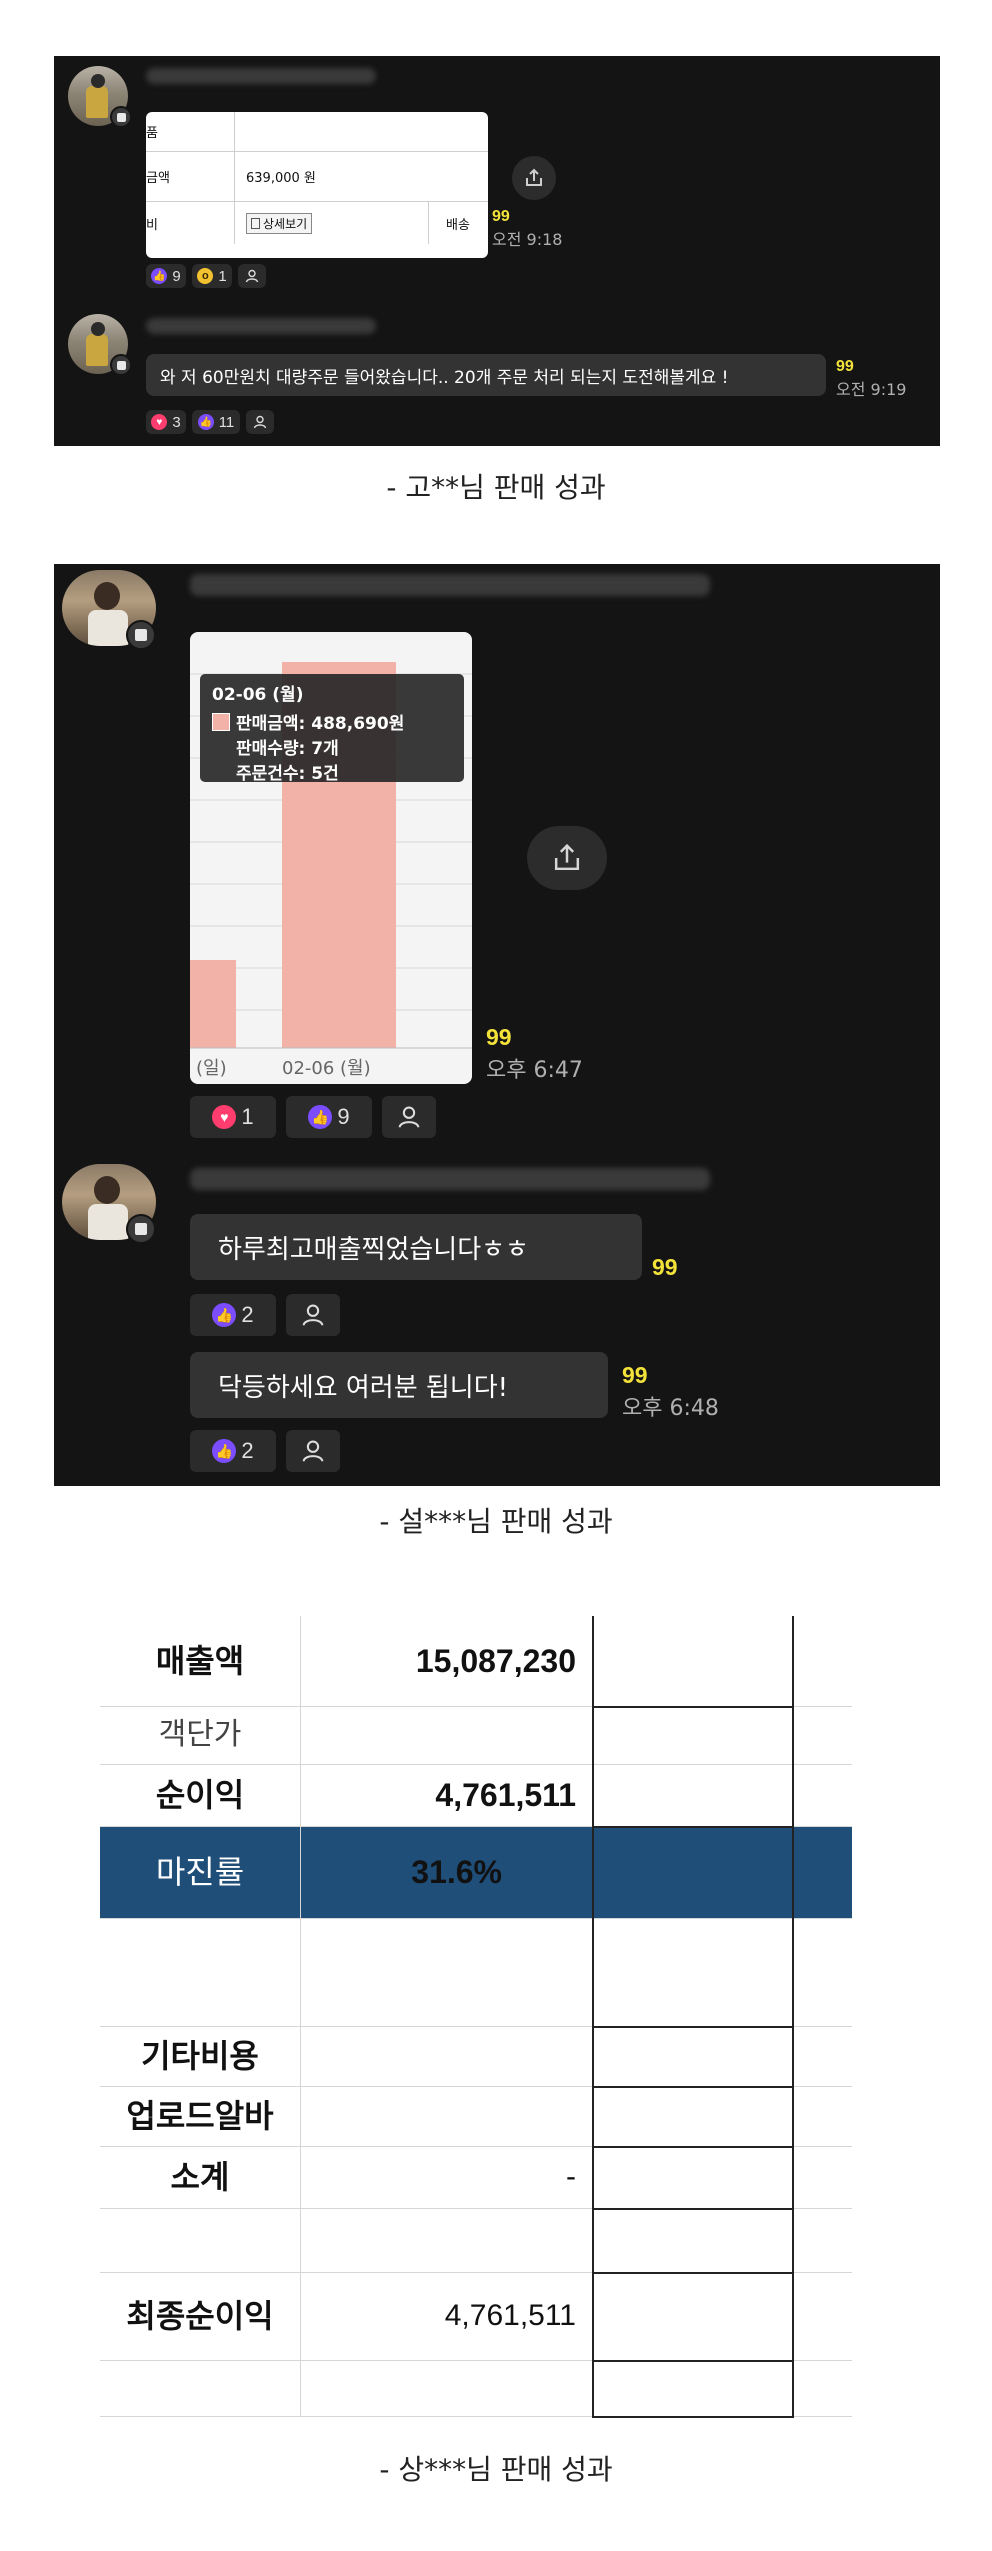  Describe the element at coordinates (527, 239) in the screenshot. I see `message-time: 오전 9:18` at that location.